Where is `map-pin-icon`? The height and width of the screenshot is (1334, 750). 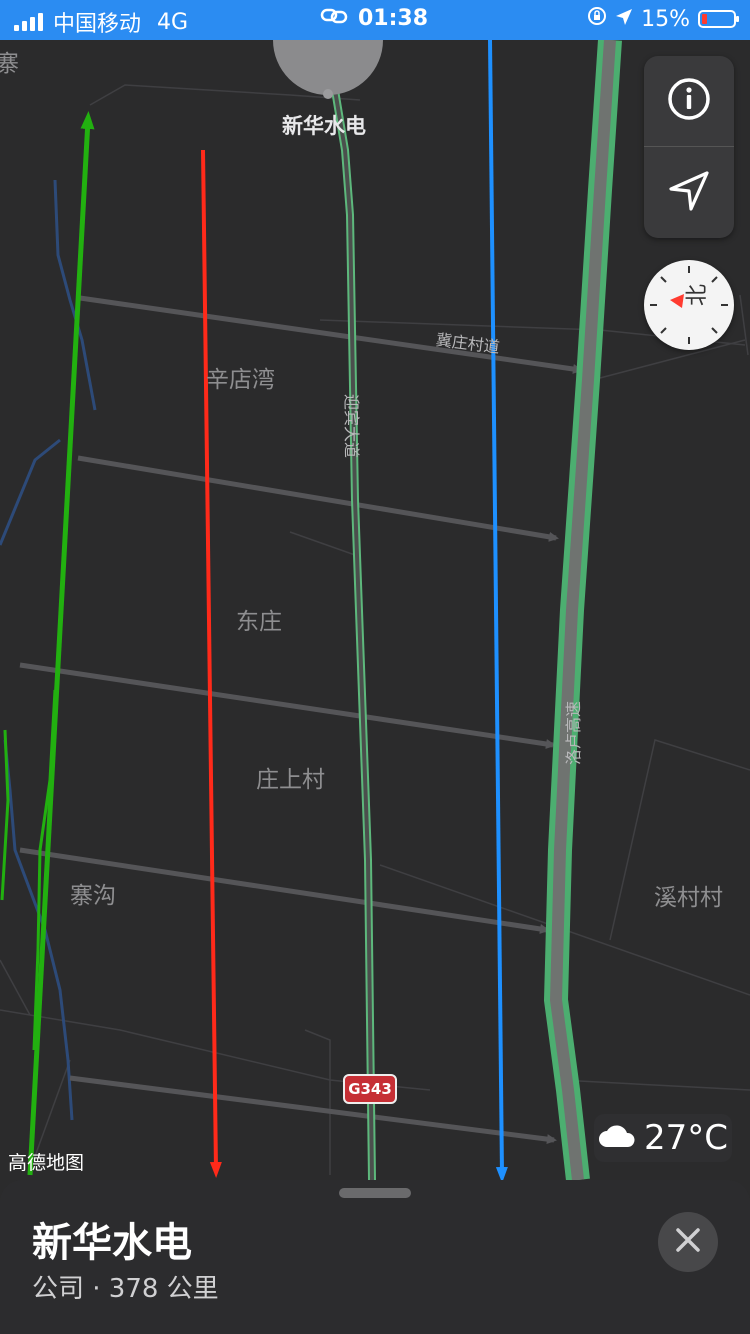
map-pin-icon is located at coordinates (328, 69).